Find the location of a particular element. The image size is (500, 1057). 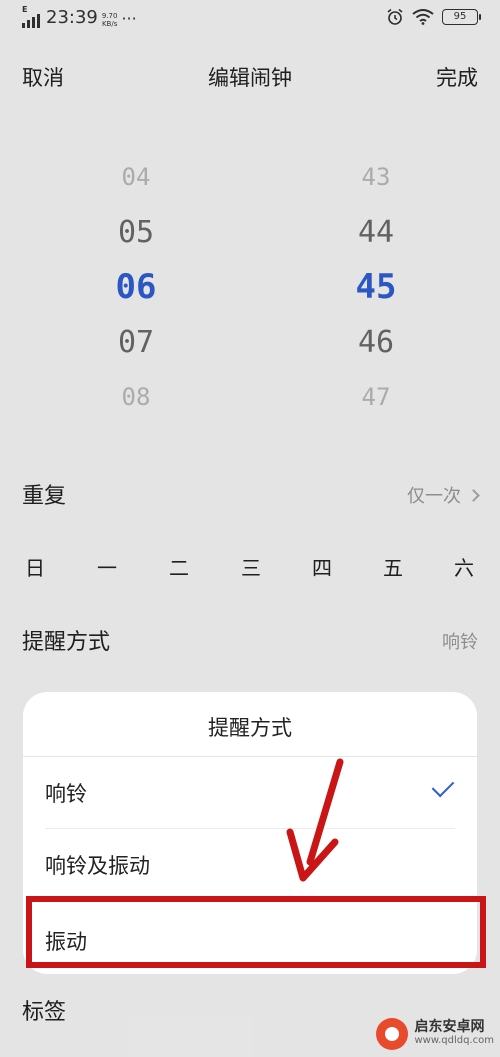

watermark: 启东安卓网 www.qdldq.com is located at coordinates (435, 1034).